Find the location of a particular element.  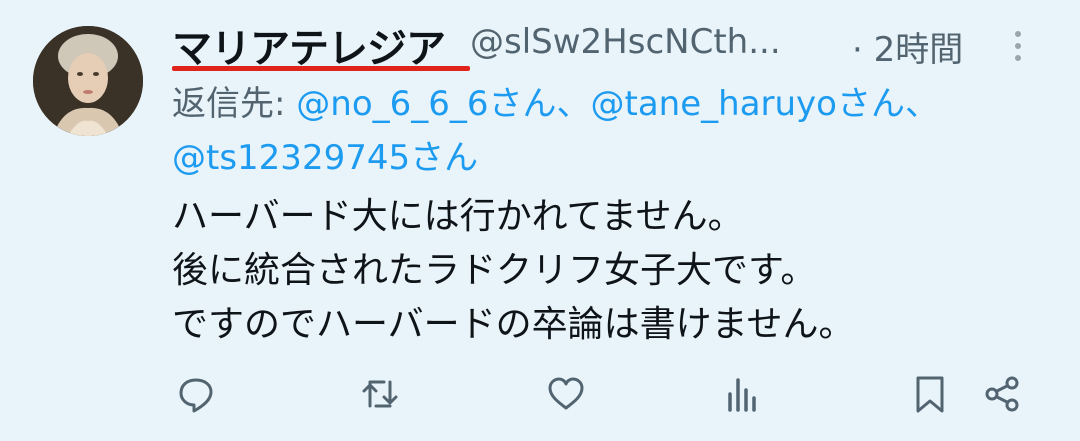

timestamp: · 2時間 is located at coordinates (907, 46).